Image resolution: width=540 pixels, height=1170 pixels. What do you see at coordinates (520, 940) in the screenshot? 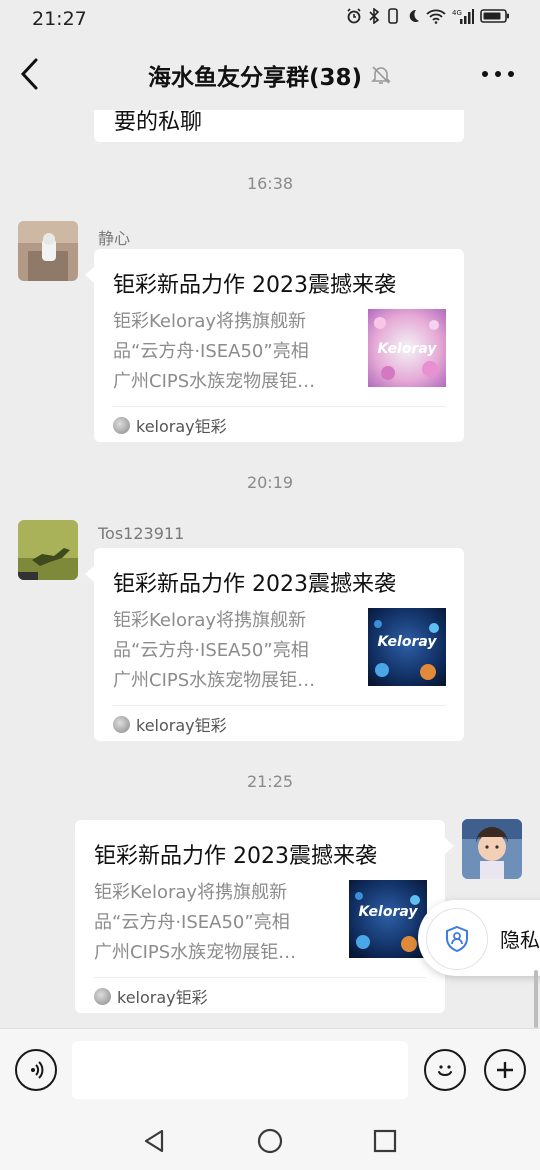
I see `privacy-label: 隐私` at bounding box center [520, 940].